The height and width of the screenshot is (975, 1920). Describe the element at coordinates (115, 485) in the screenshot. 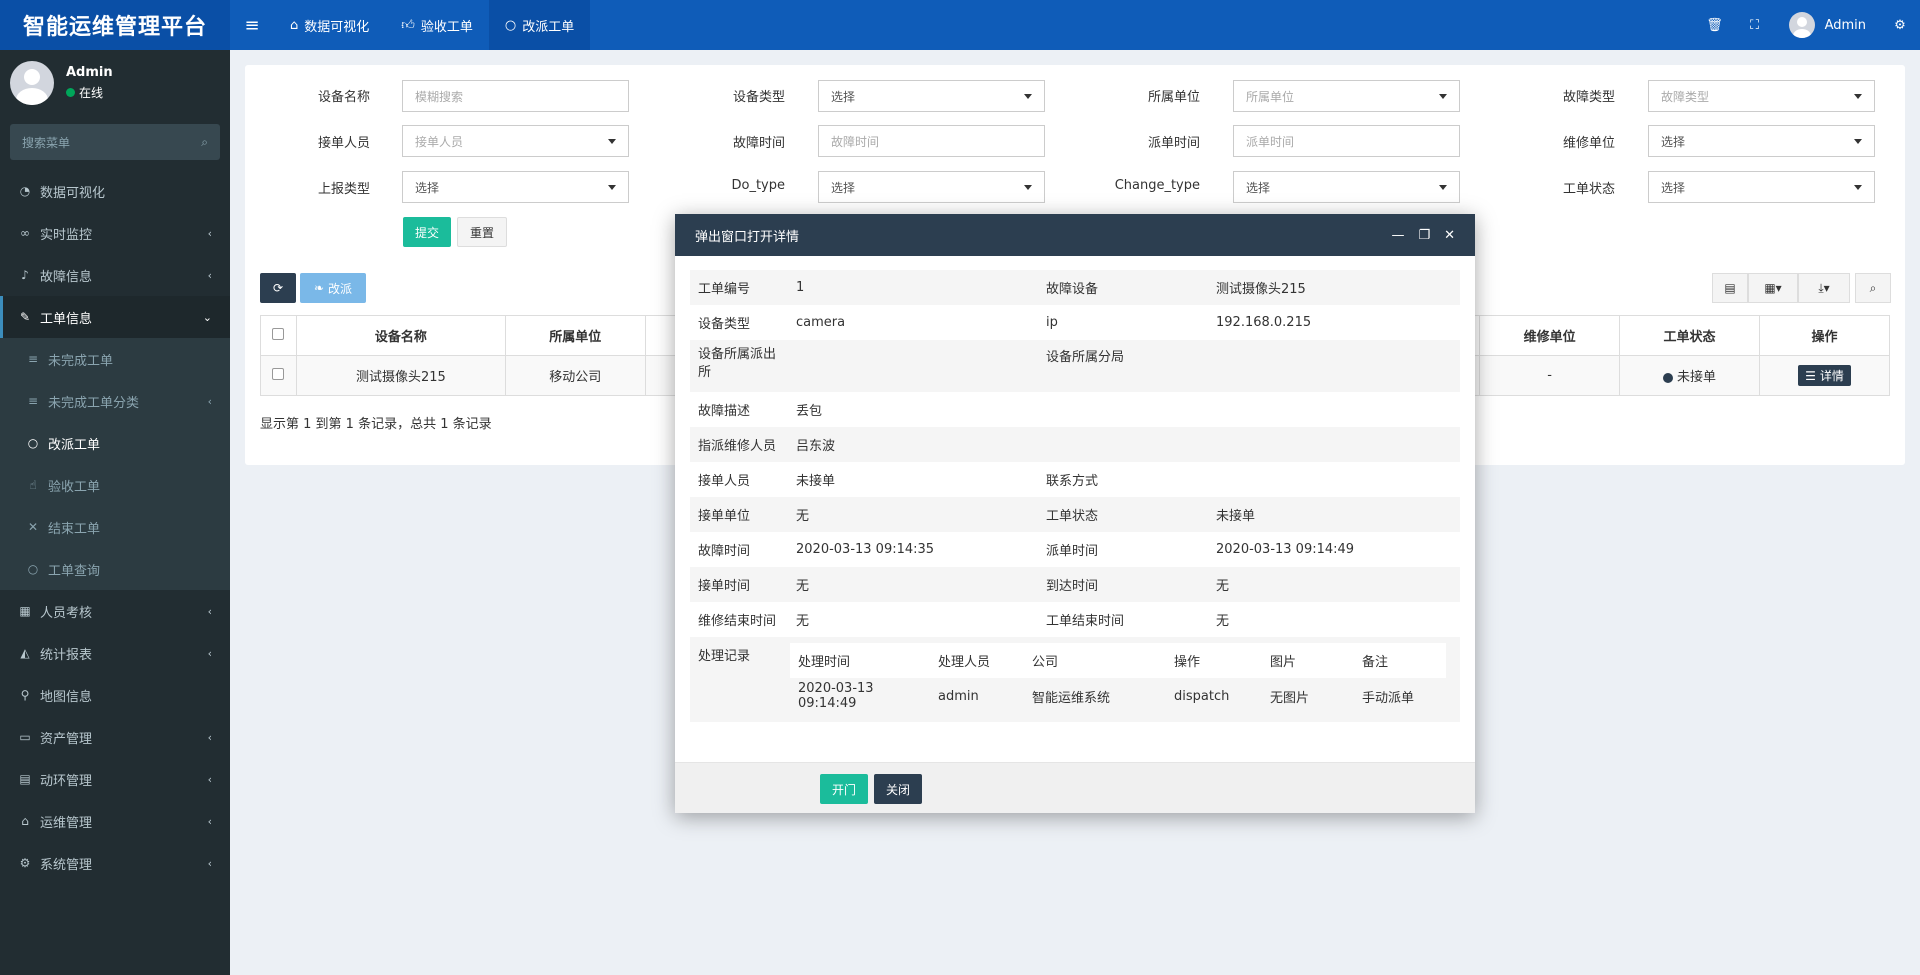

I see `sidebar-subitem-acceptance: ☝ 验收工单` at that location.